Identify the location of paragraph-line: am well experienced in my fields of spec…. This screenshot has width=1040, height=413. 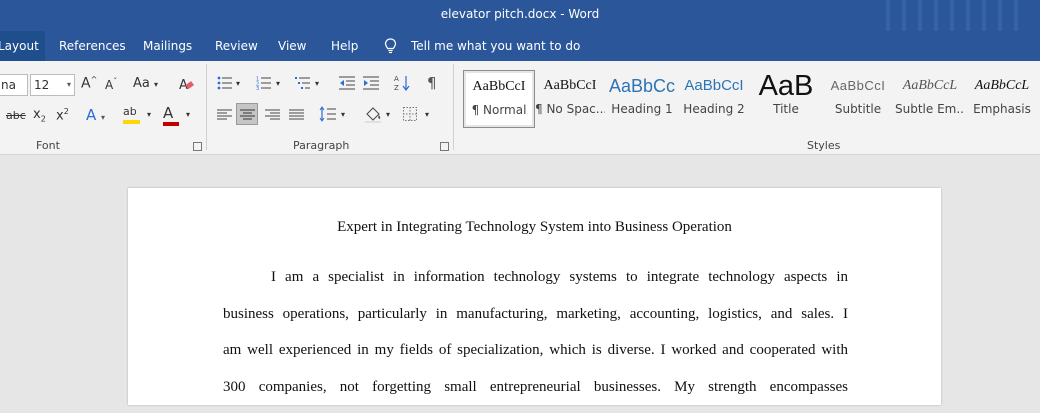
(535, 358).